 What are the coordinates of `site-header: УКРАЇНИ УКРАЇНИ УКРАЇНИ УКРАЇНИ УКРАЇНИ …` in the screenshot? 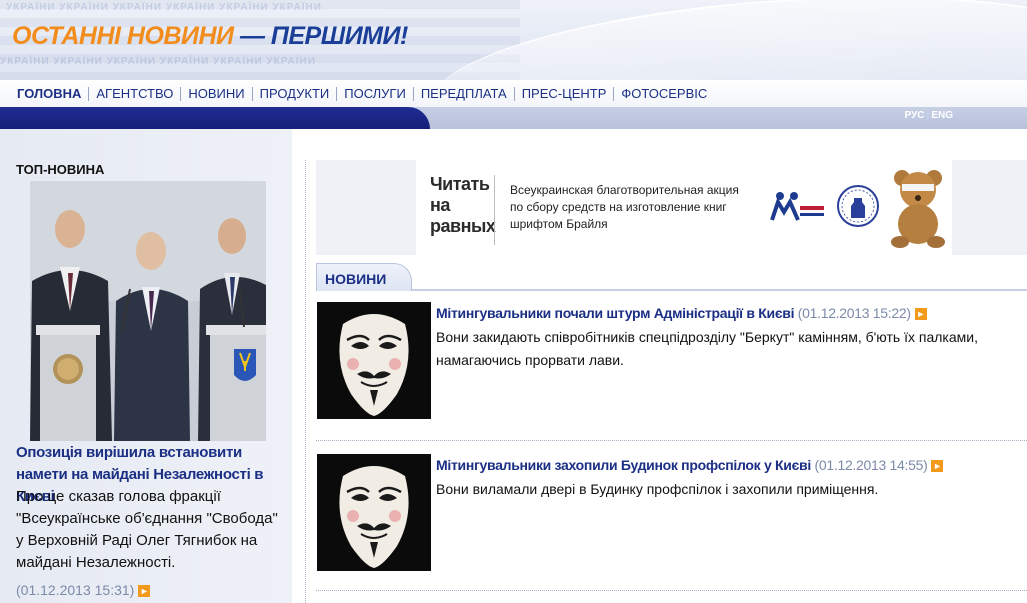 It's located at (513, 40).